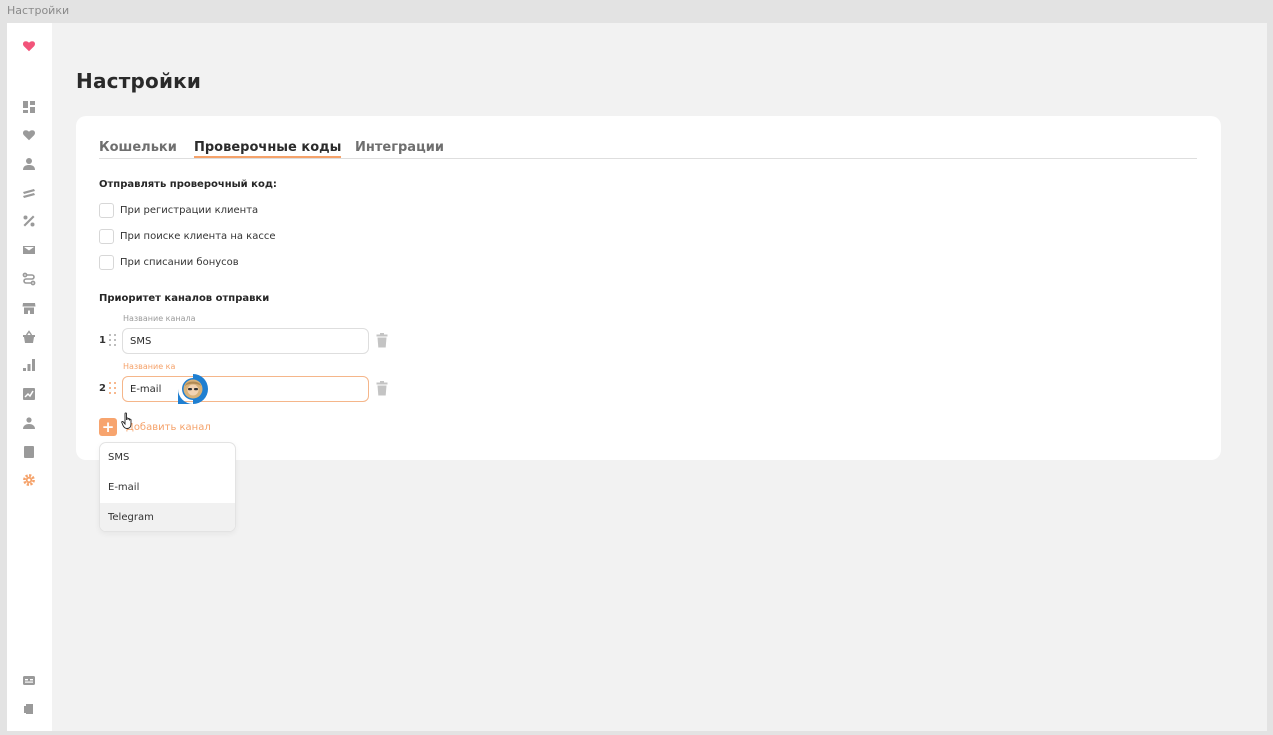  I want to click on send-code-title: Отправлять проверочный код:, so click(188, 184).